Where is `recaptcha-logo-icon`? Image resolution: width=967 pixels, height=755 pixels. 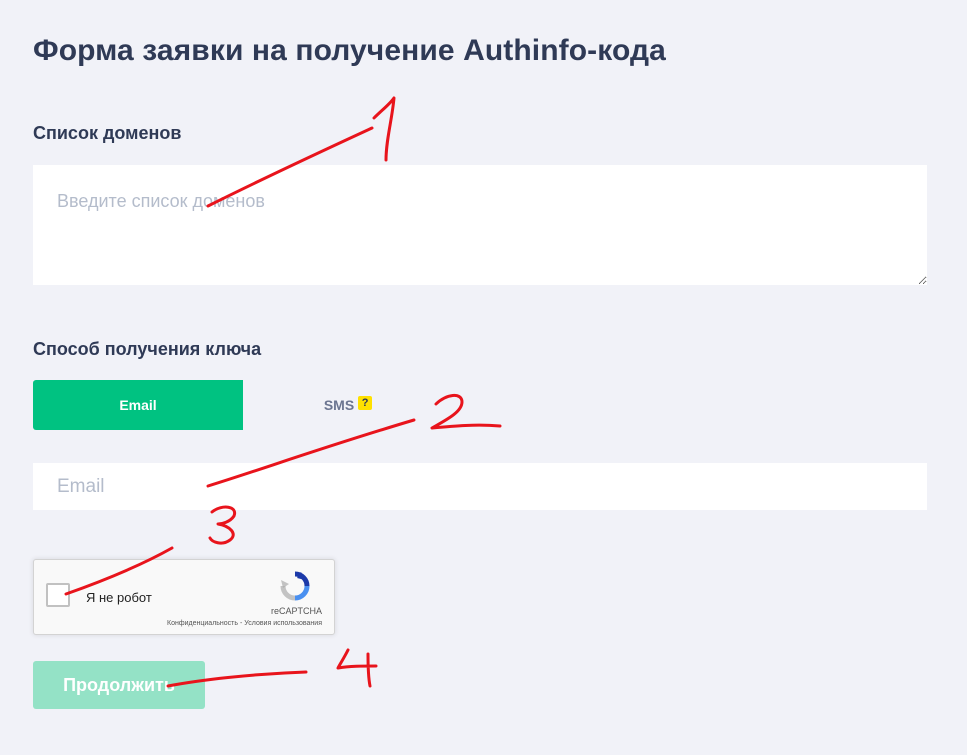
recaptcha-logo-icon is located at coordinates (295, 586).